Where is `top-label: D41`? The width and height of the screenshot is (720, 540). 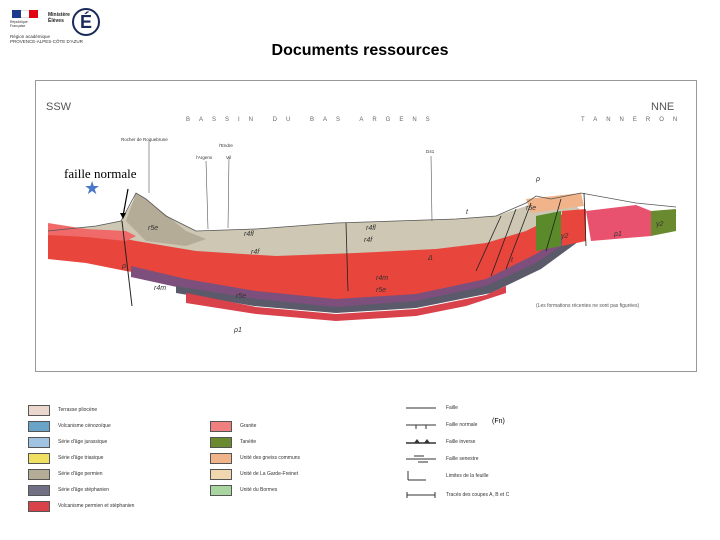
top-label: D41 is located at coordinates (430, 151).